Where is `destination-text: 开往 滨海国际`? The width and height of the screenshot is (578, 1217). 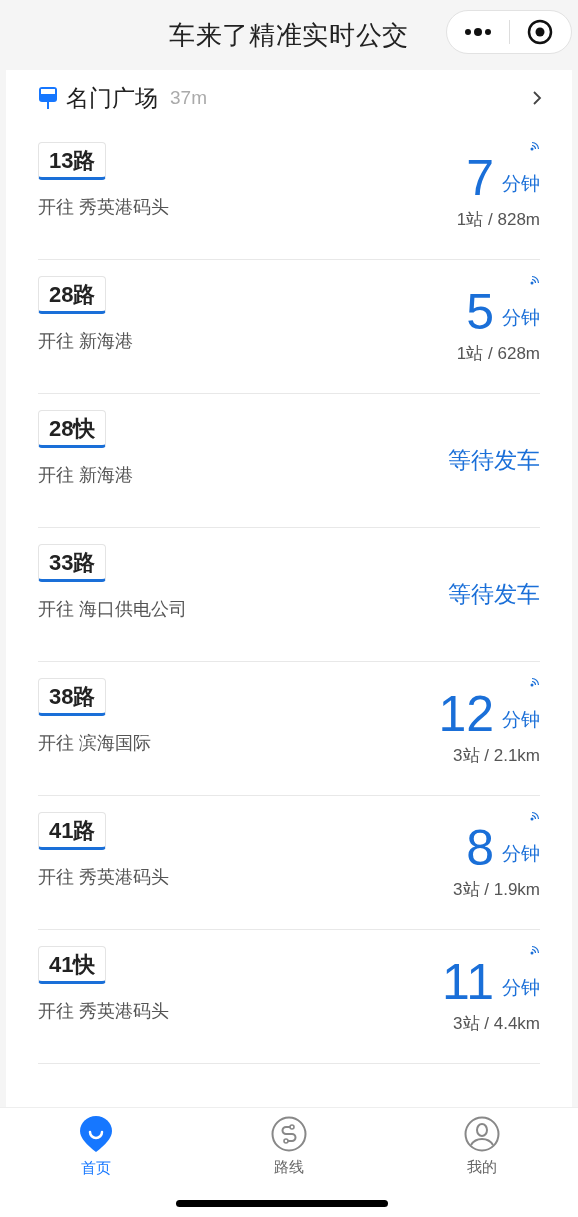 destination-text: 开往 滨海国际 is located at coordinates (94, 743).